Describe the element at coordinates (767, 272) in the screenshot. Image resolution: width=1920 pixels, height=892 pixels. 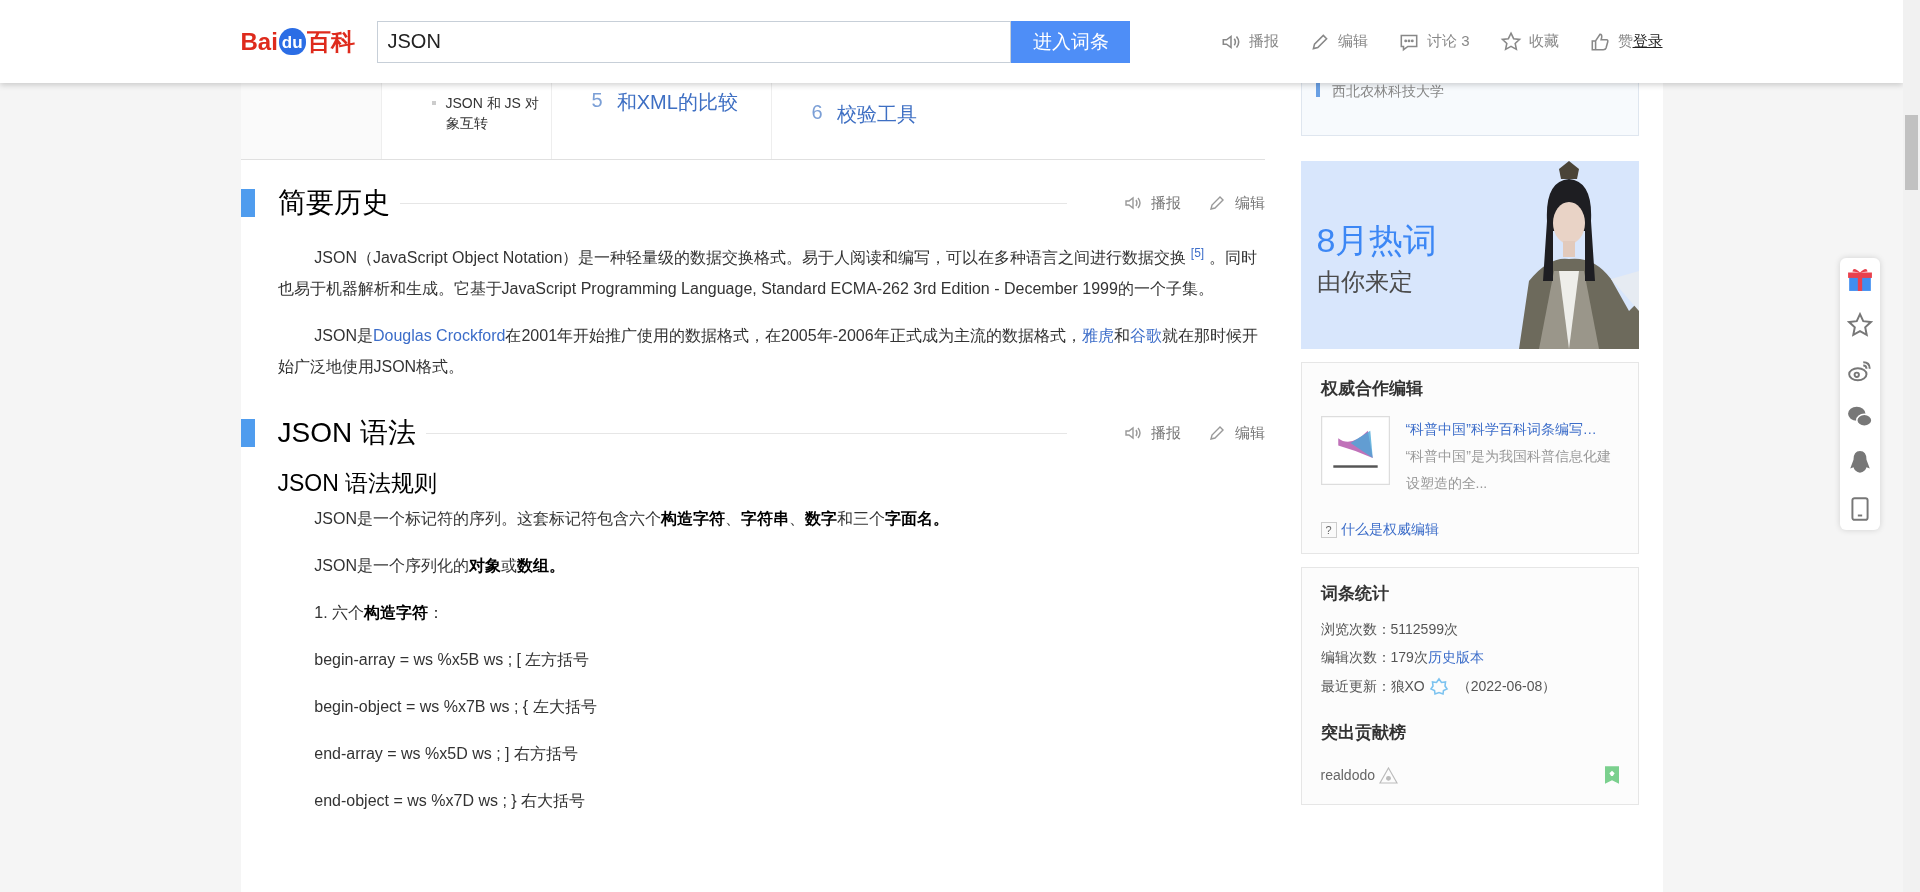
I see `paragraph: JSON（JavaScript Object Notation）是一种轻量级的数据交换格式。易于人阅读和编写，可以在多种语言之间进行数据交换 $^{[5]}$ 。同时也易于机器解析和生成。它基于JavaScript Programming Language, Standard ECMA-262 3rd Edition - December 1999的一个子集。` at that location.